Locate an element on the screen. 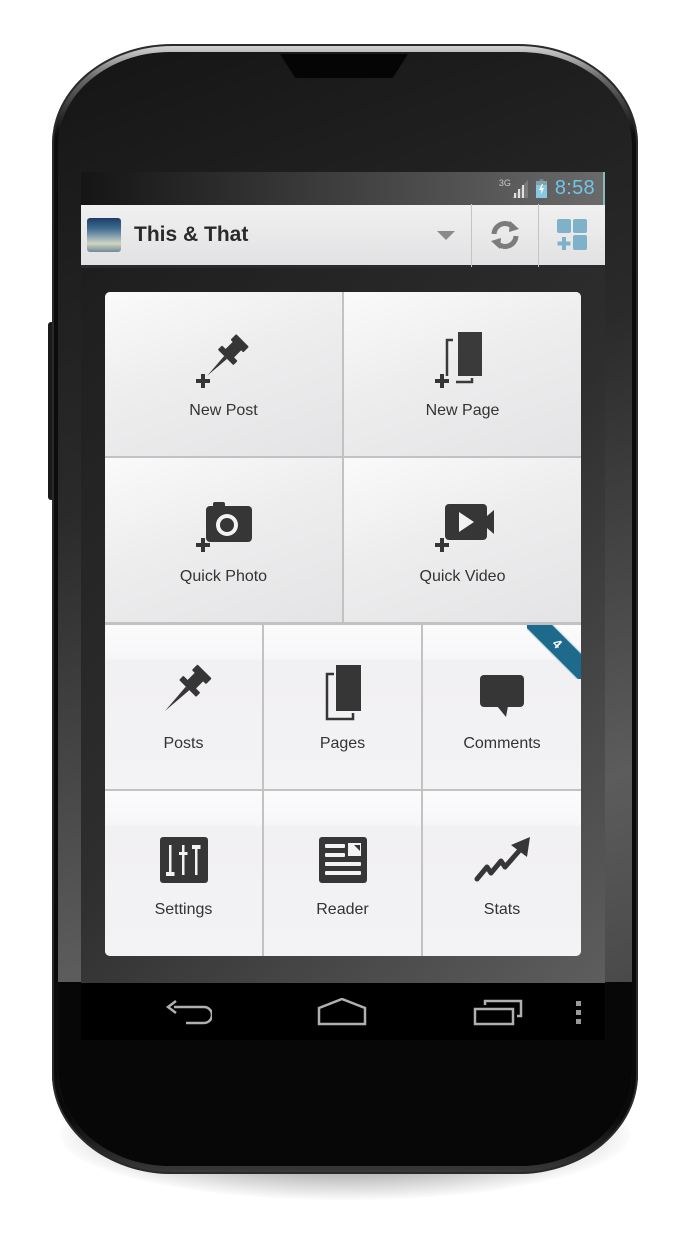 This screenshot has width=687, height=1260. home-button is located at coordinates (342, 1012).